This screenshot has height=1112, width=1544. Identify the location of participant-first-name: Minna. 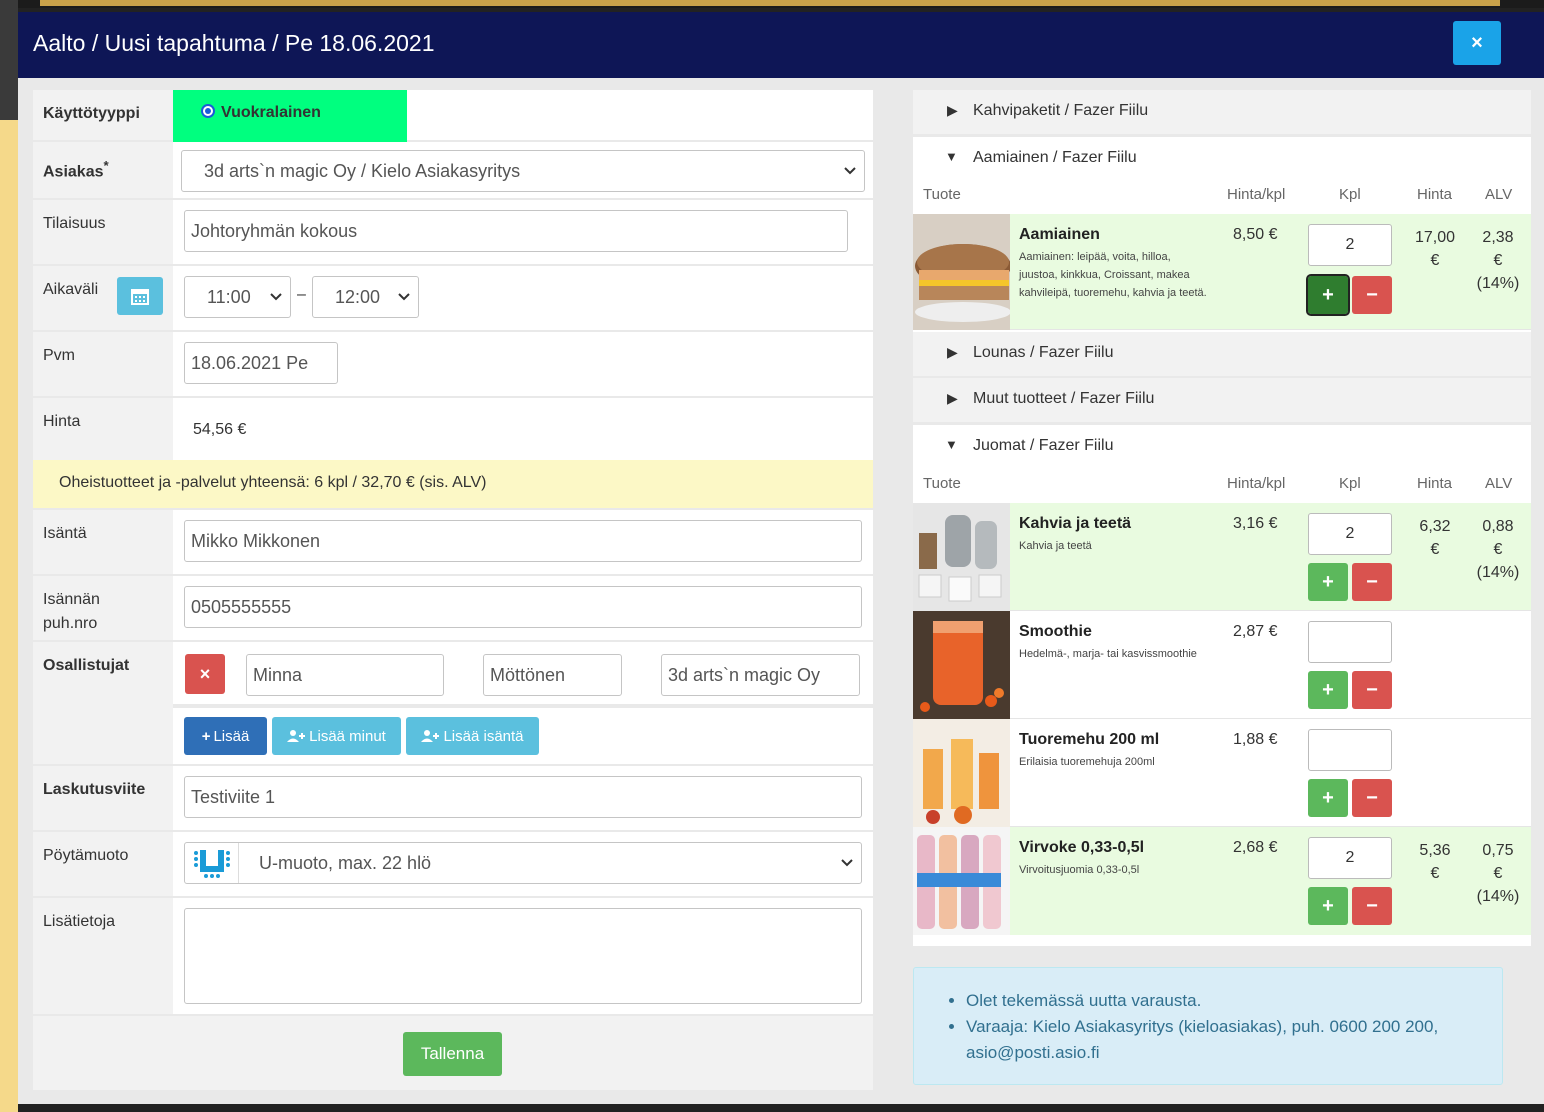
(345, 675).